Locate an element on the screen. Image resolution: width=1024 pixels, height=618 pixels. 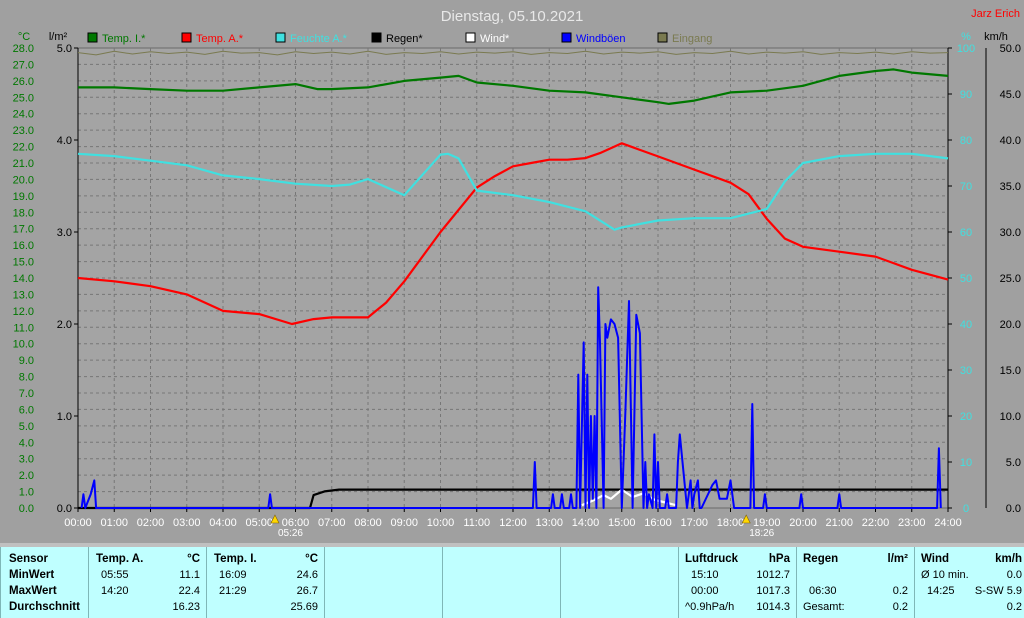
temp-tick-label: 18.0 is located at coordinates (23, 213).